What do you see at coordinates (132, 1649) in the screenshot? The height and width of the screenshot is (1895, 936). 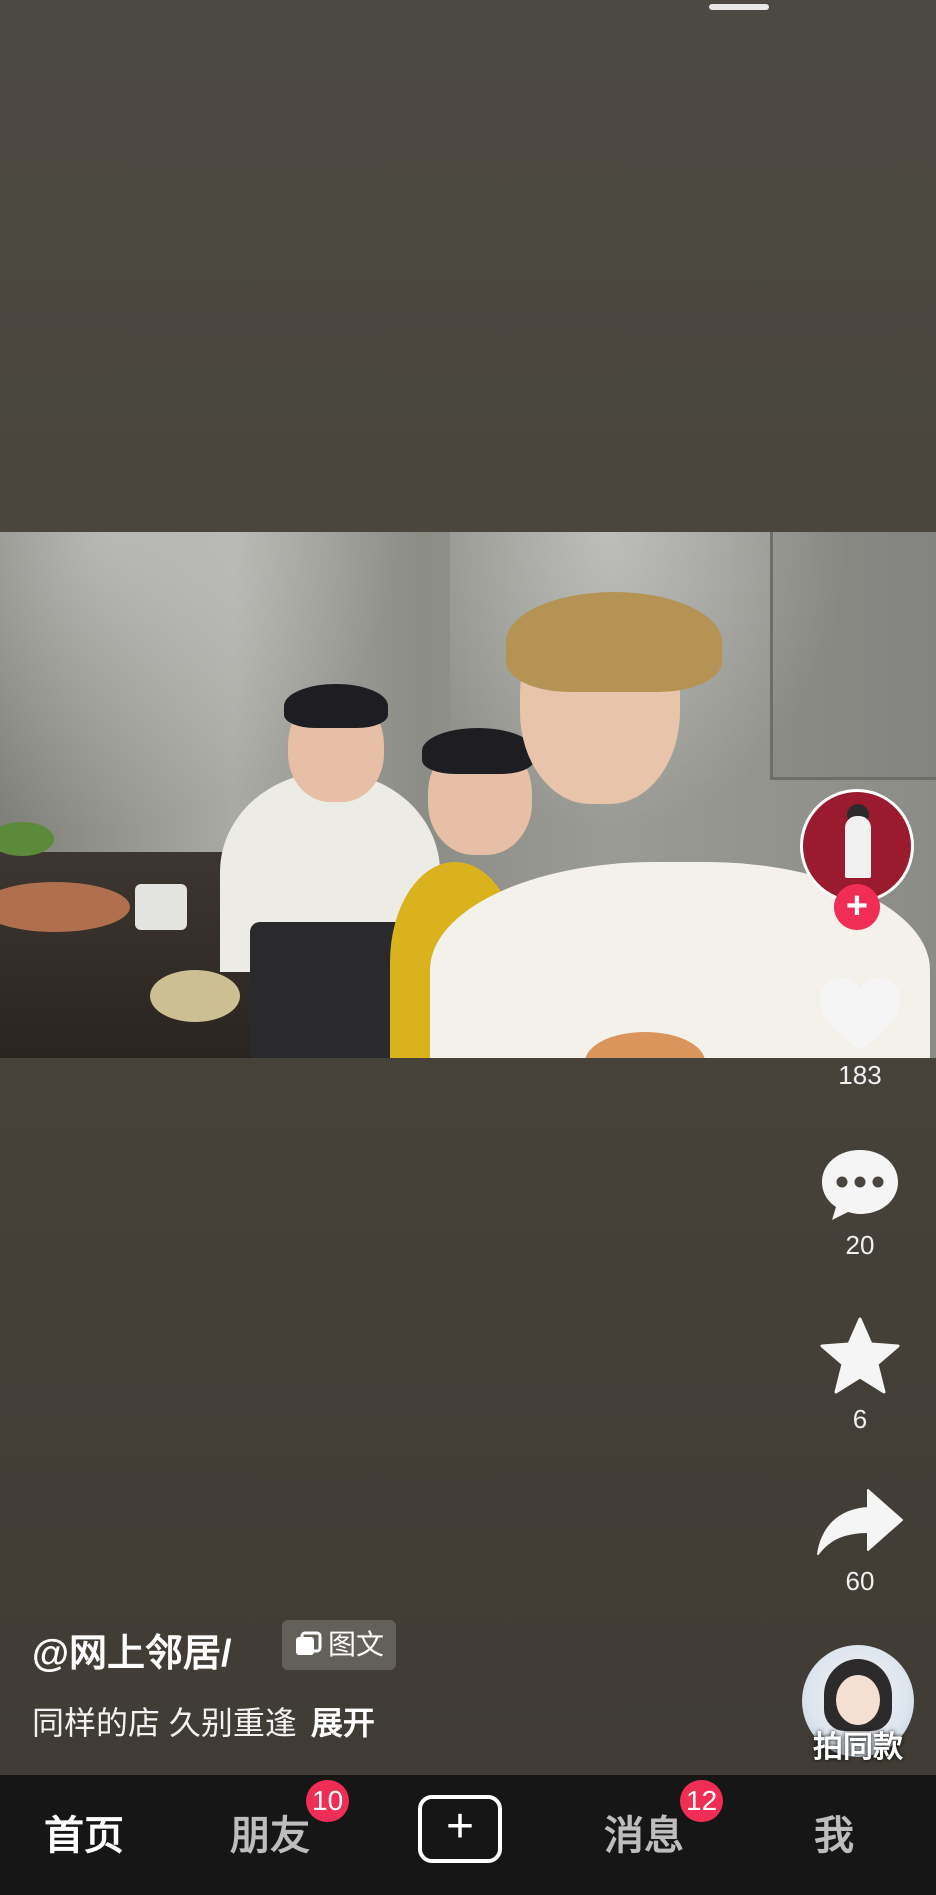 I see `author-name: @网上邻居/` at bounding box center [132, 1649].